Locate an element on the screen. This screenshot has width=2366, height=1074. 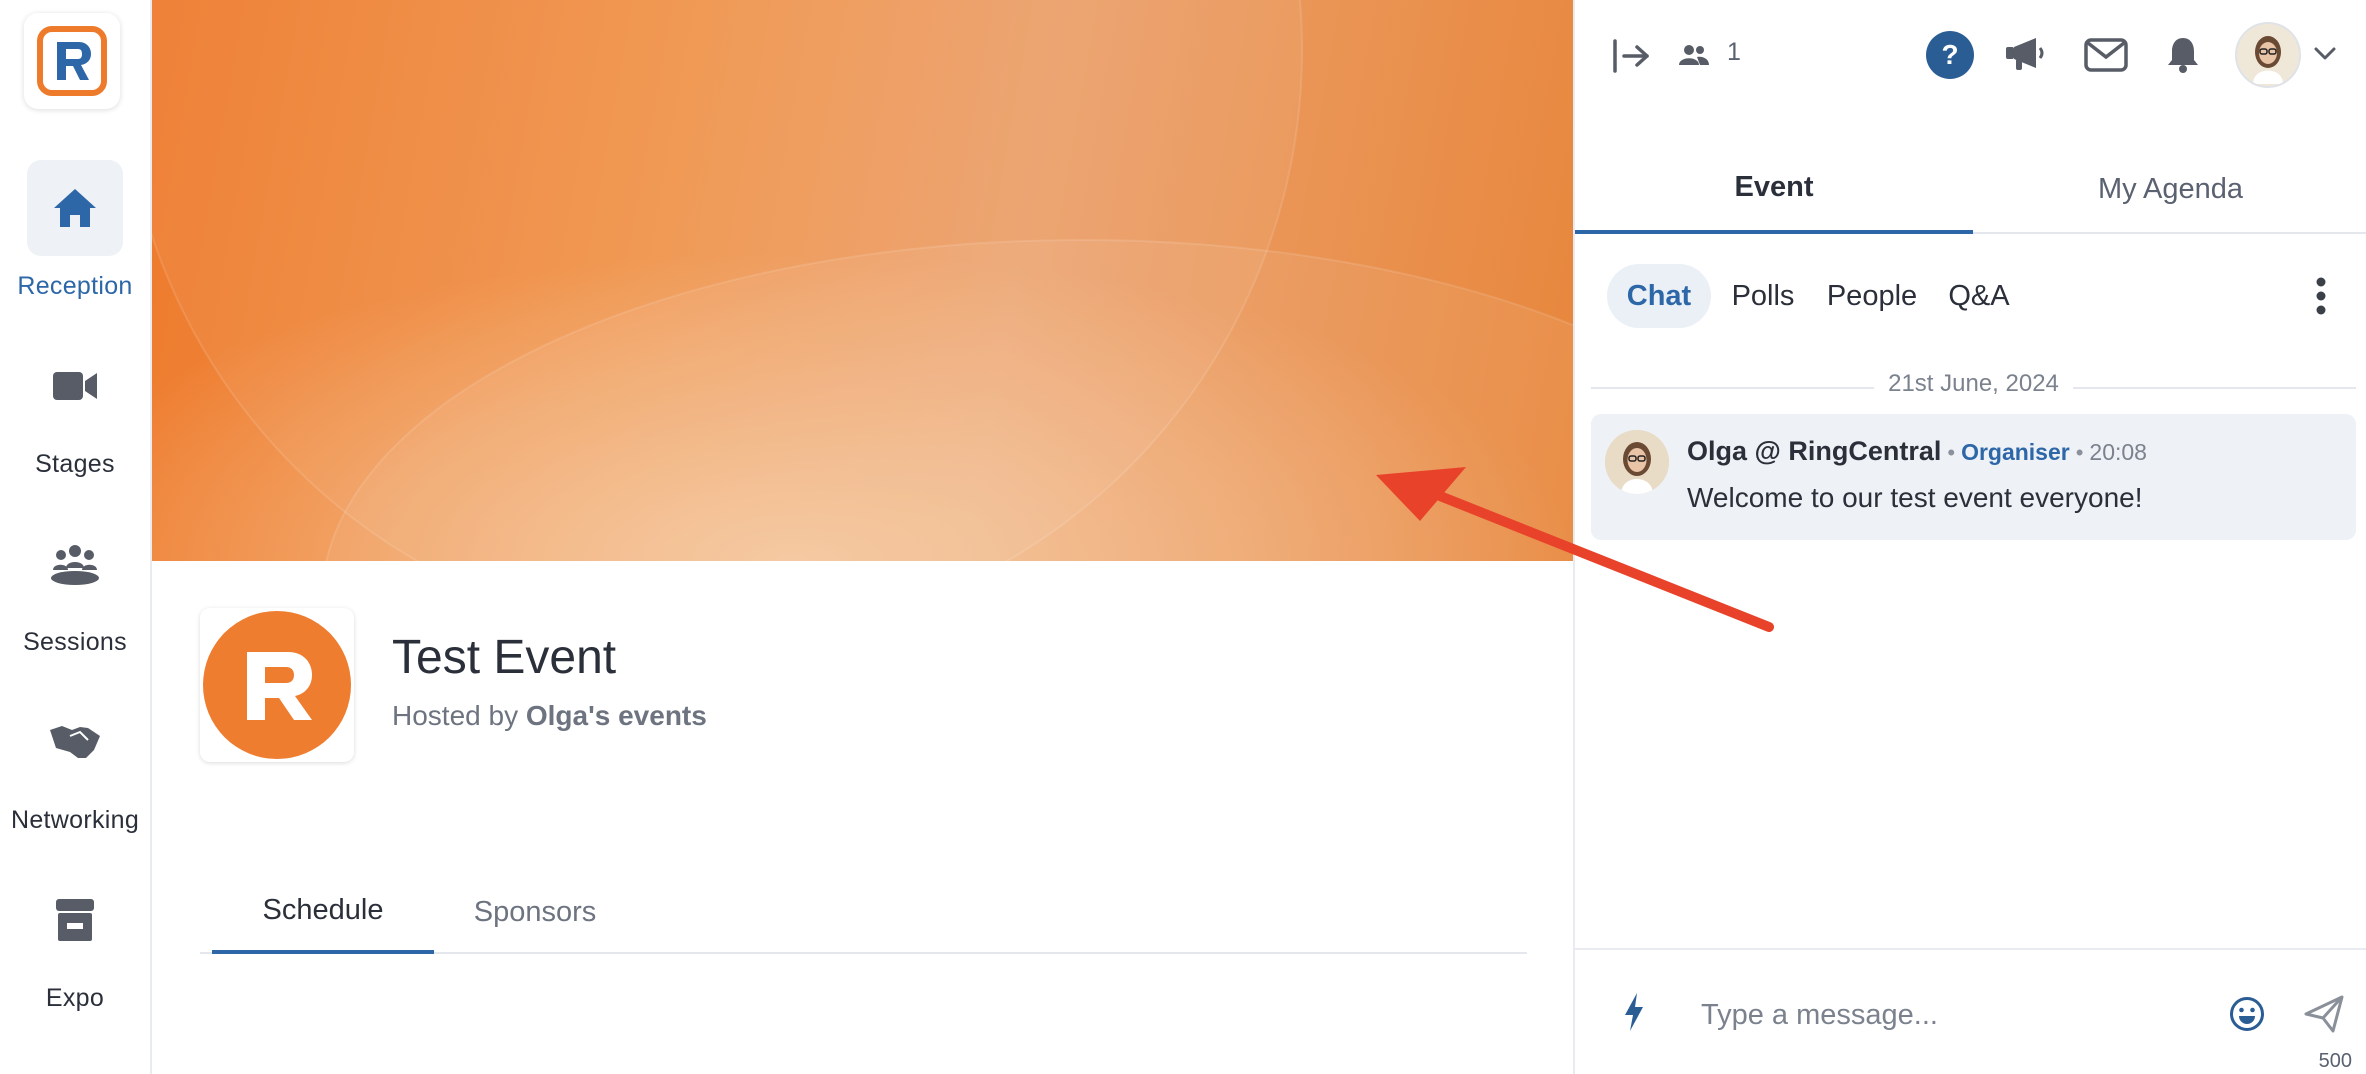
message-author: Olga @ RingCentral is located at coordinates (1814, 451).